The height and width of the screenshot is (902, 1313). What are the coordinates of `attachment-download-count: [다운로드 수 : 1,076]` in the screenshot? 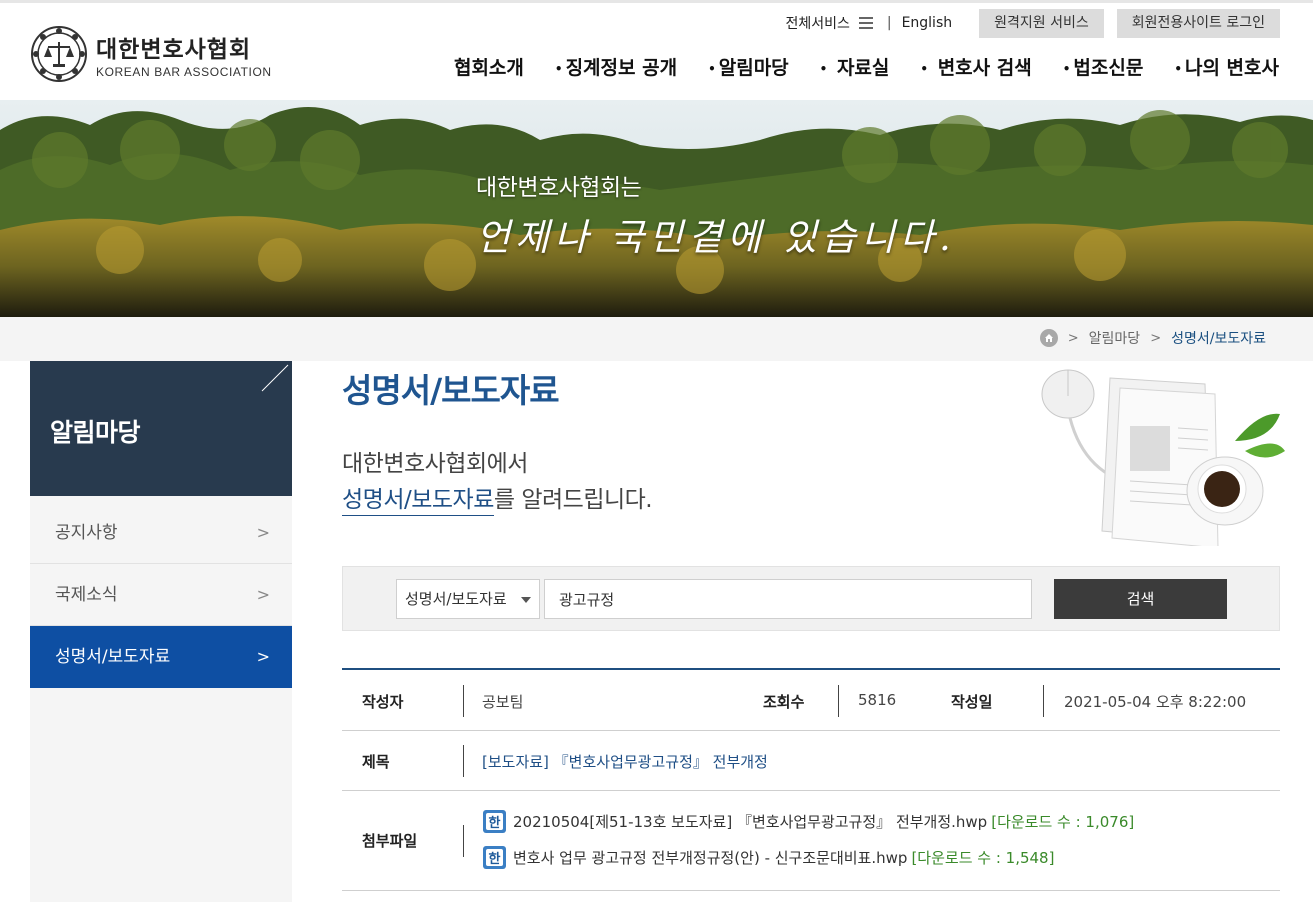 It's located at (1063, 822).